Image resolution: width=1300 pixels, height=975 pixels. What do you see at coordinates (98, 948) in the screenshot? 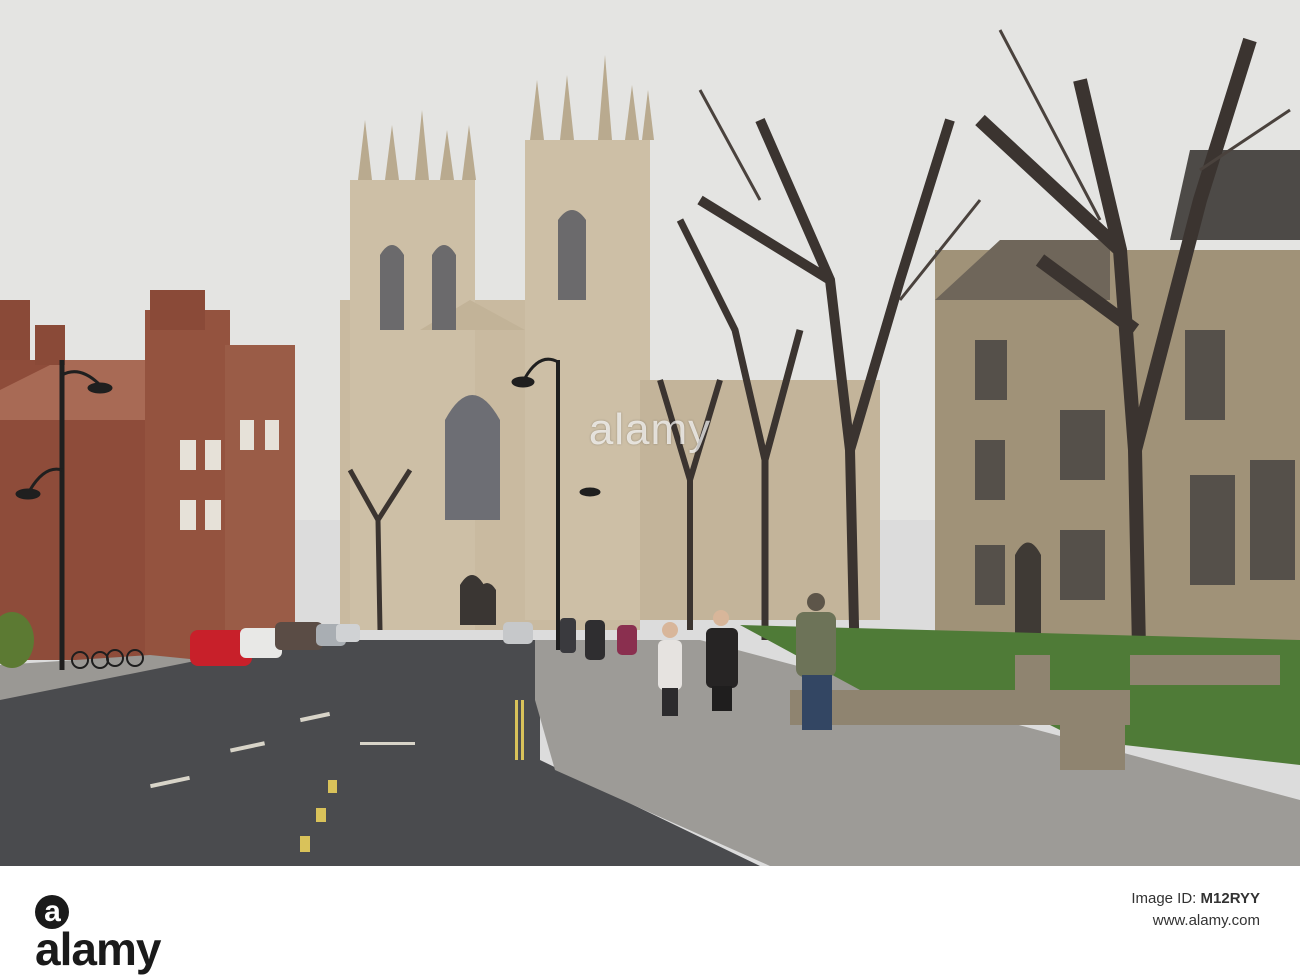
I see `logo-text: alamy` at bounding box center [98, 948].